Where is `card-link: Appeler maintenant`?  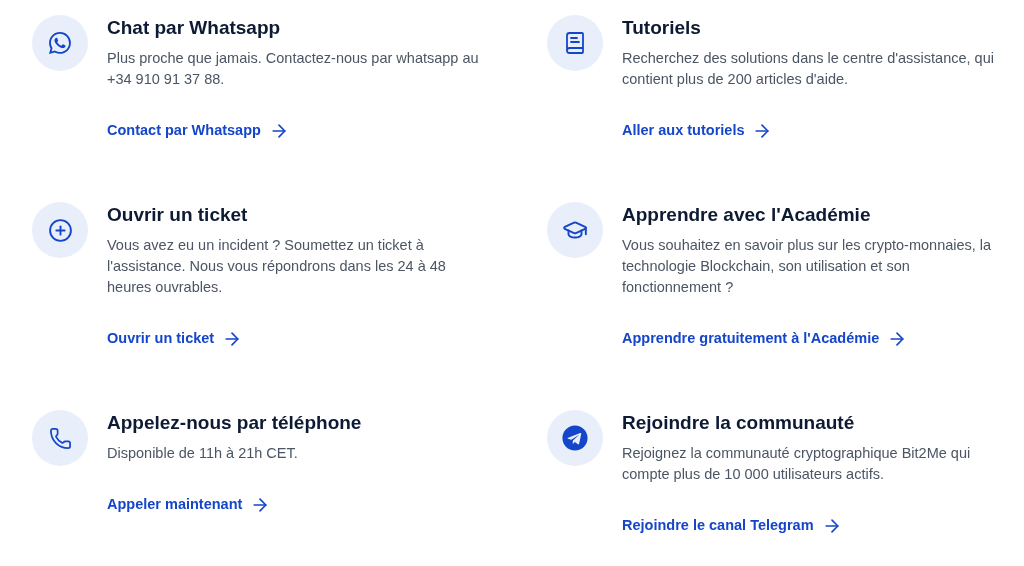 card-link: Appeler maintenant is located at coordinates (189, 505).